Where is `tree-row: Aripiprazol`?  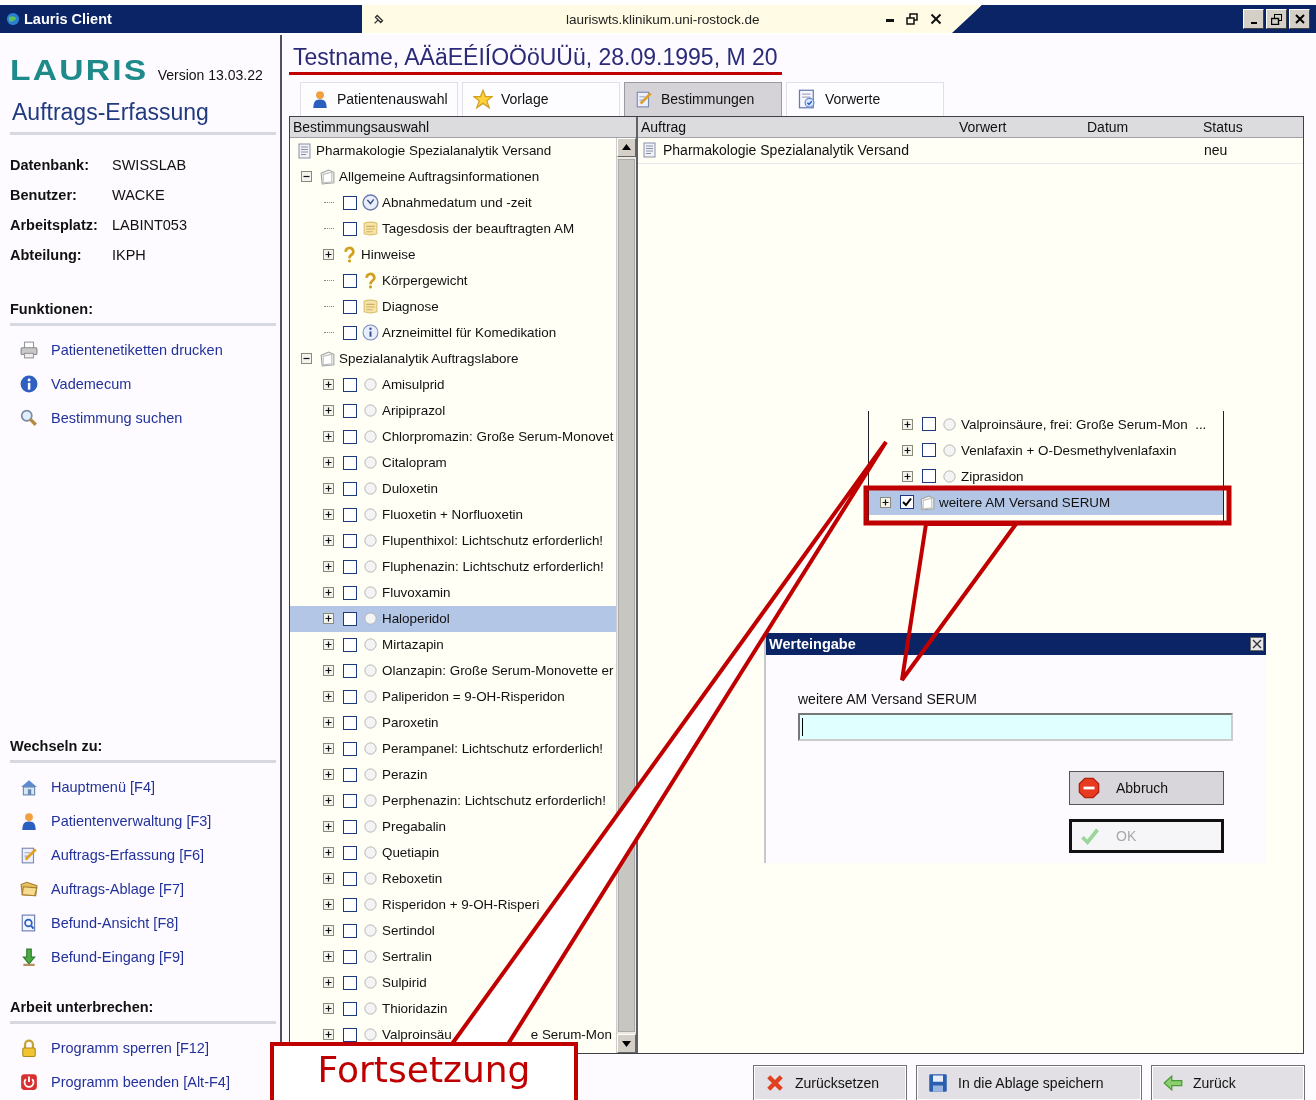 tree-row: Aripiprazol is located at coordinates (453, 410).